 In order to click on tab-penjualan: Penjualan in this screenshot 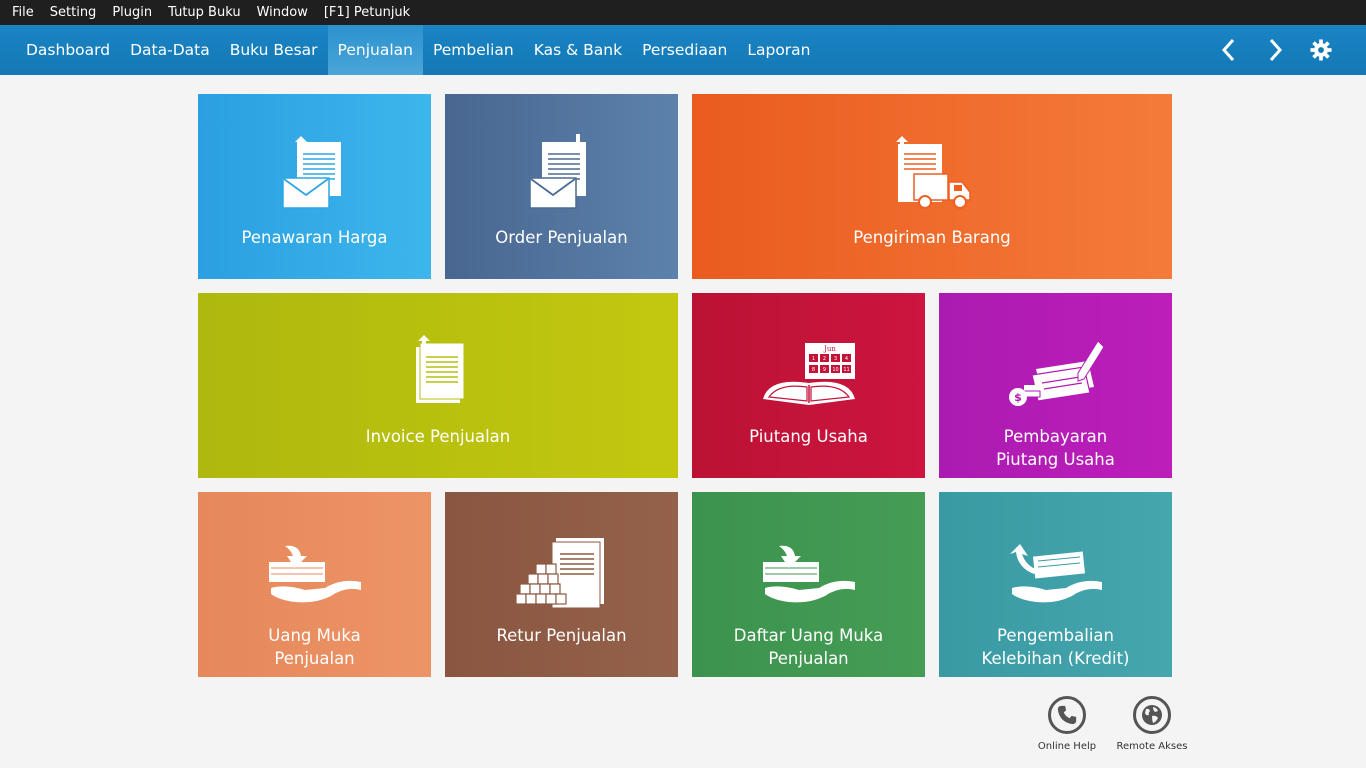, I will do `click(375, 50)`.